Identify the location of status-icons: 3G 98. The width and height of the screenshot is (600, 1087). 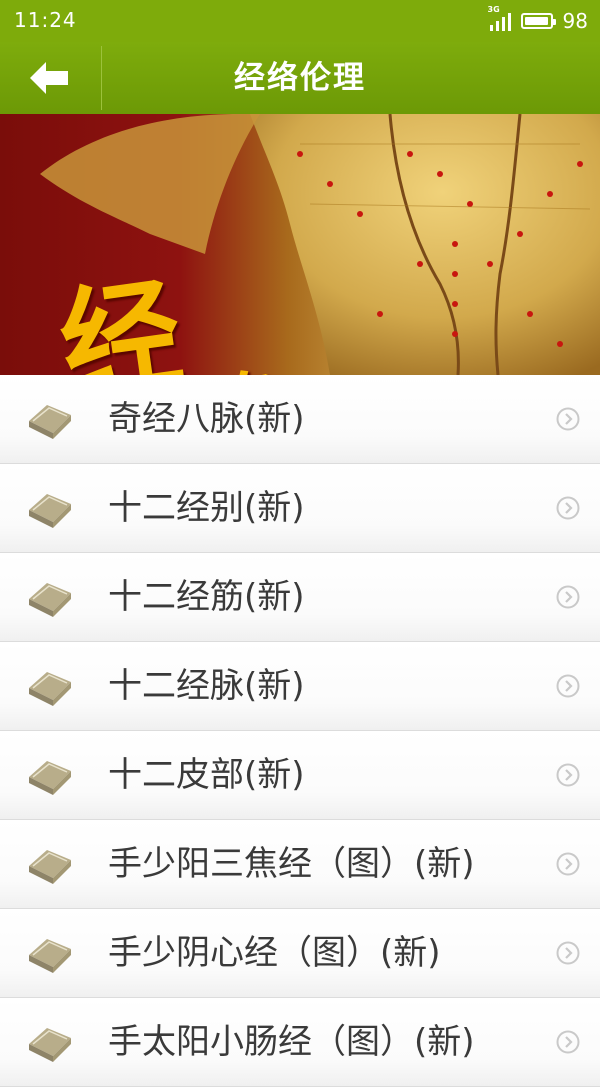
(538, 20).